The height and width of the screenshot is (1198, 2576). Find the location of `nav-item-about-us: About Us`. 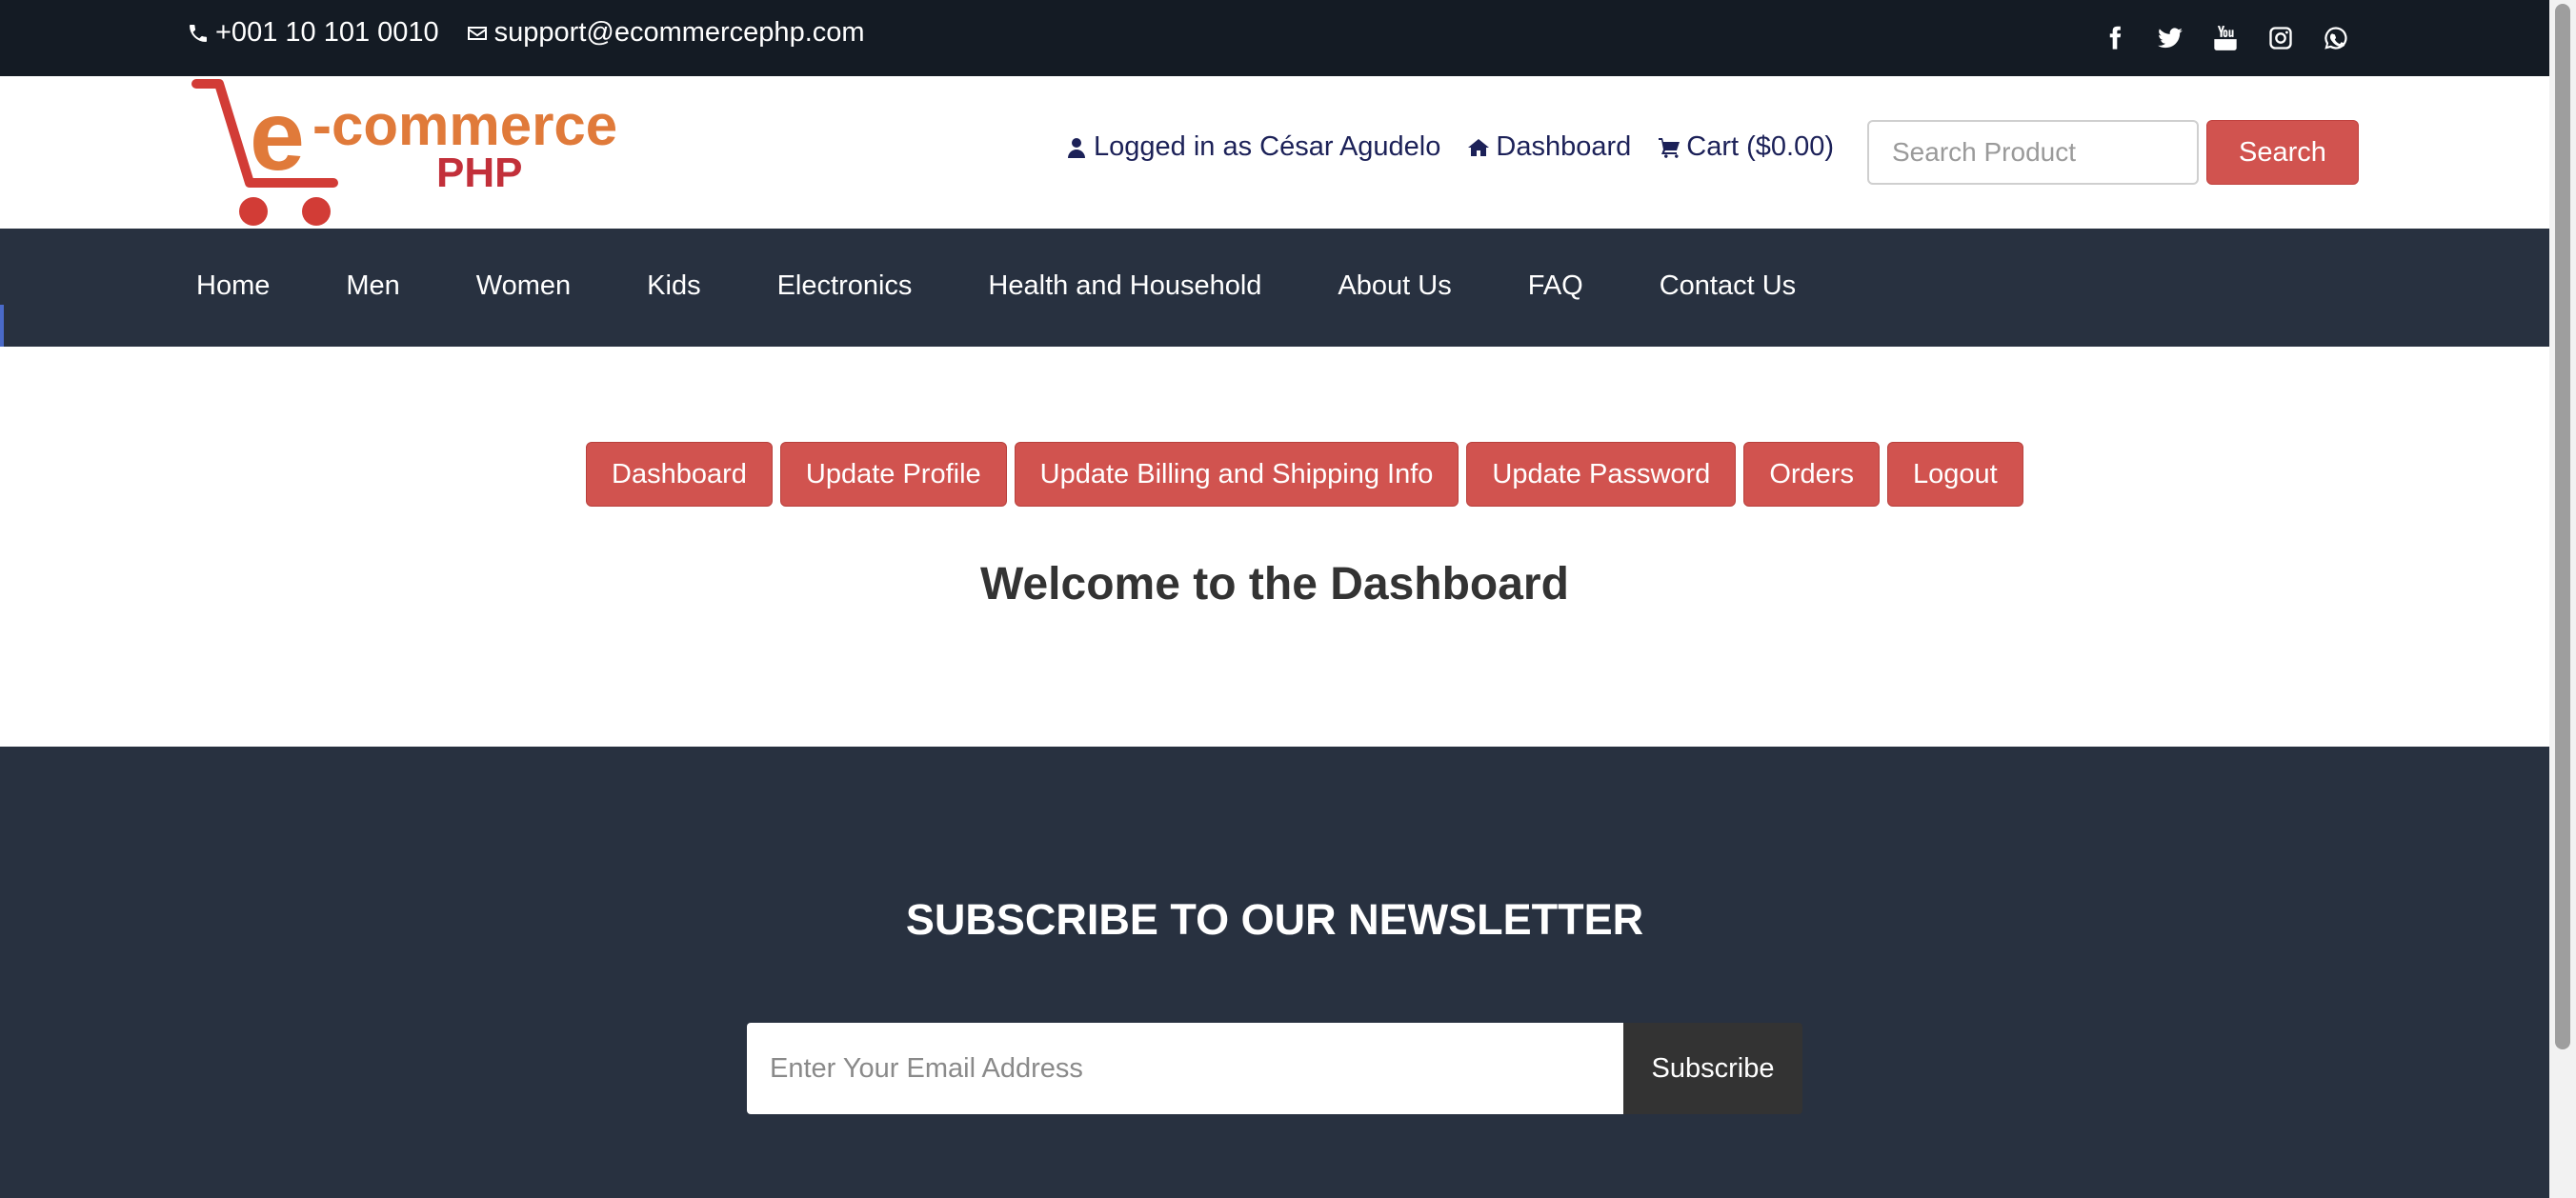

nav-item-about-us: About Us is located at coordinates (1394, 286).